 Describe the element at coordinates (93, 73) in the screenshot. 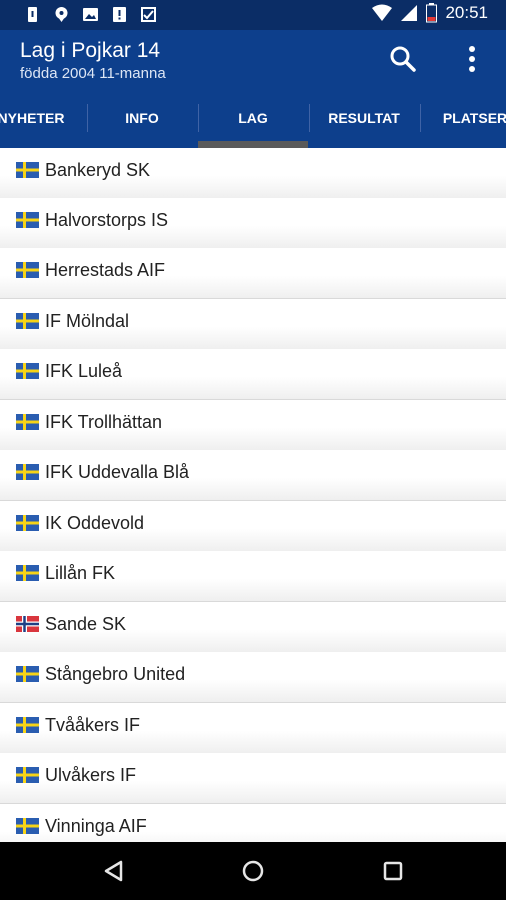

I see `page-subtitle: födda 2004 11-manna` at that location.